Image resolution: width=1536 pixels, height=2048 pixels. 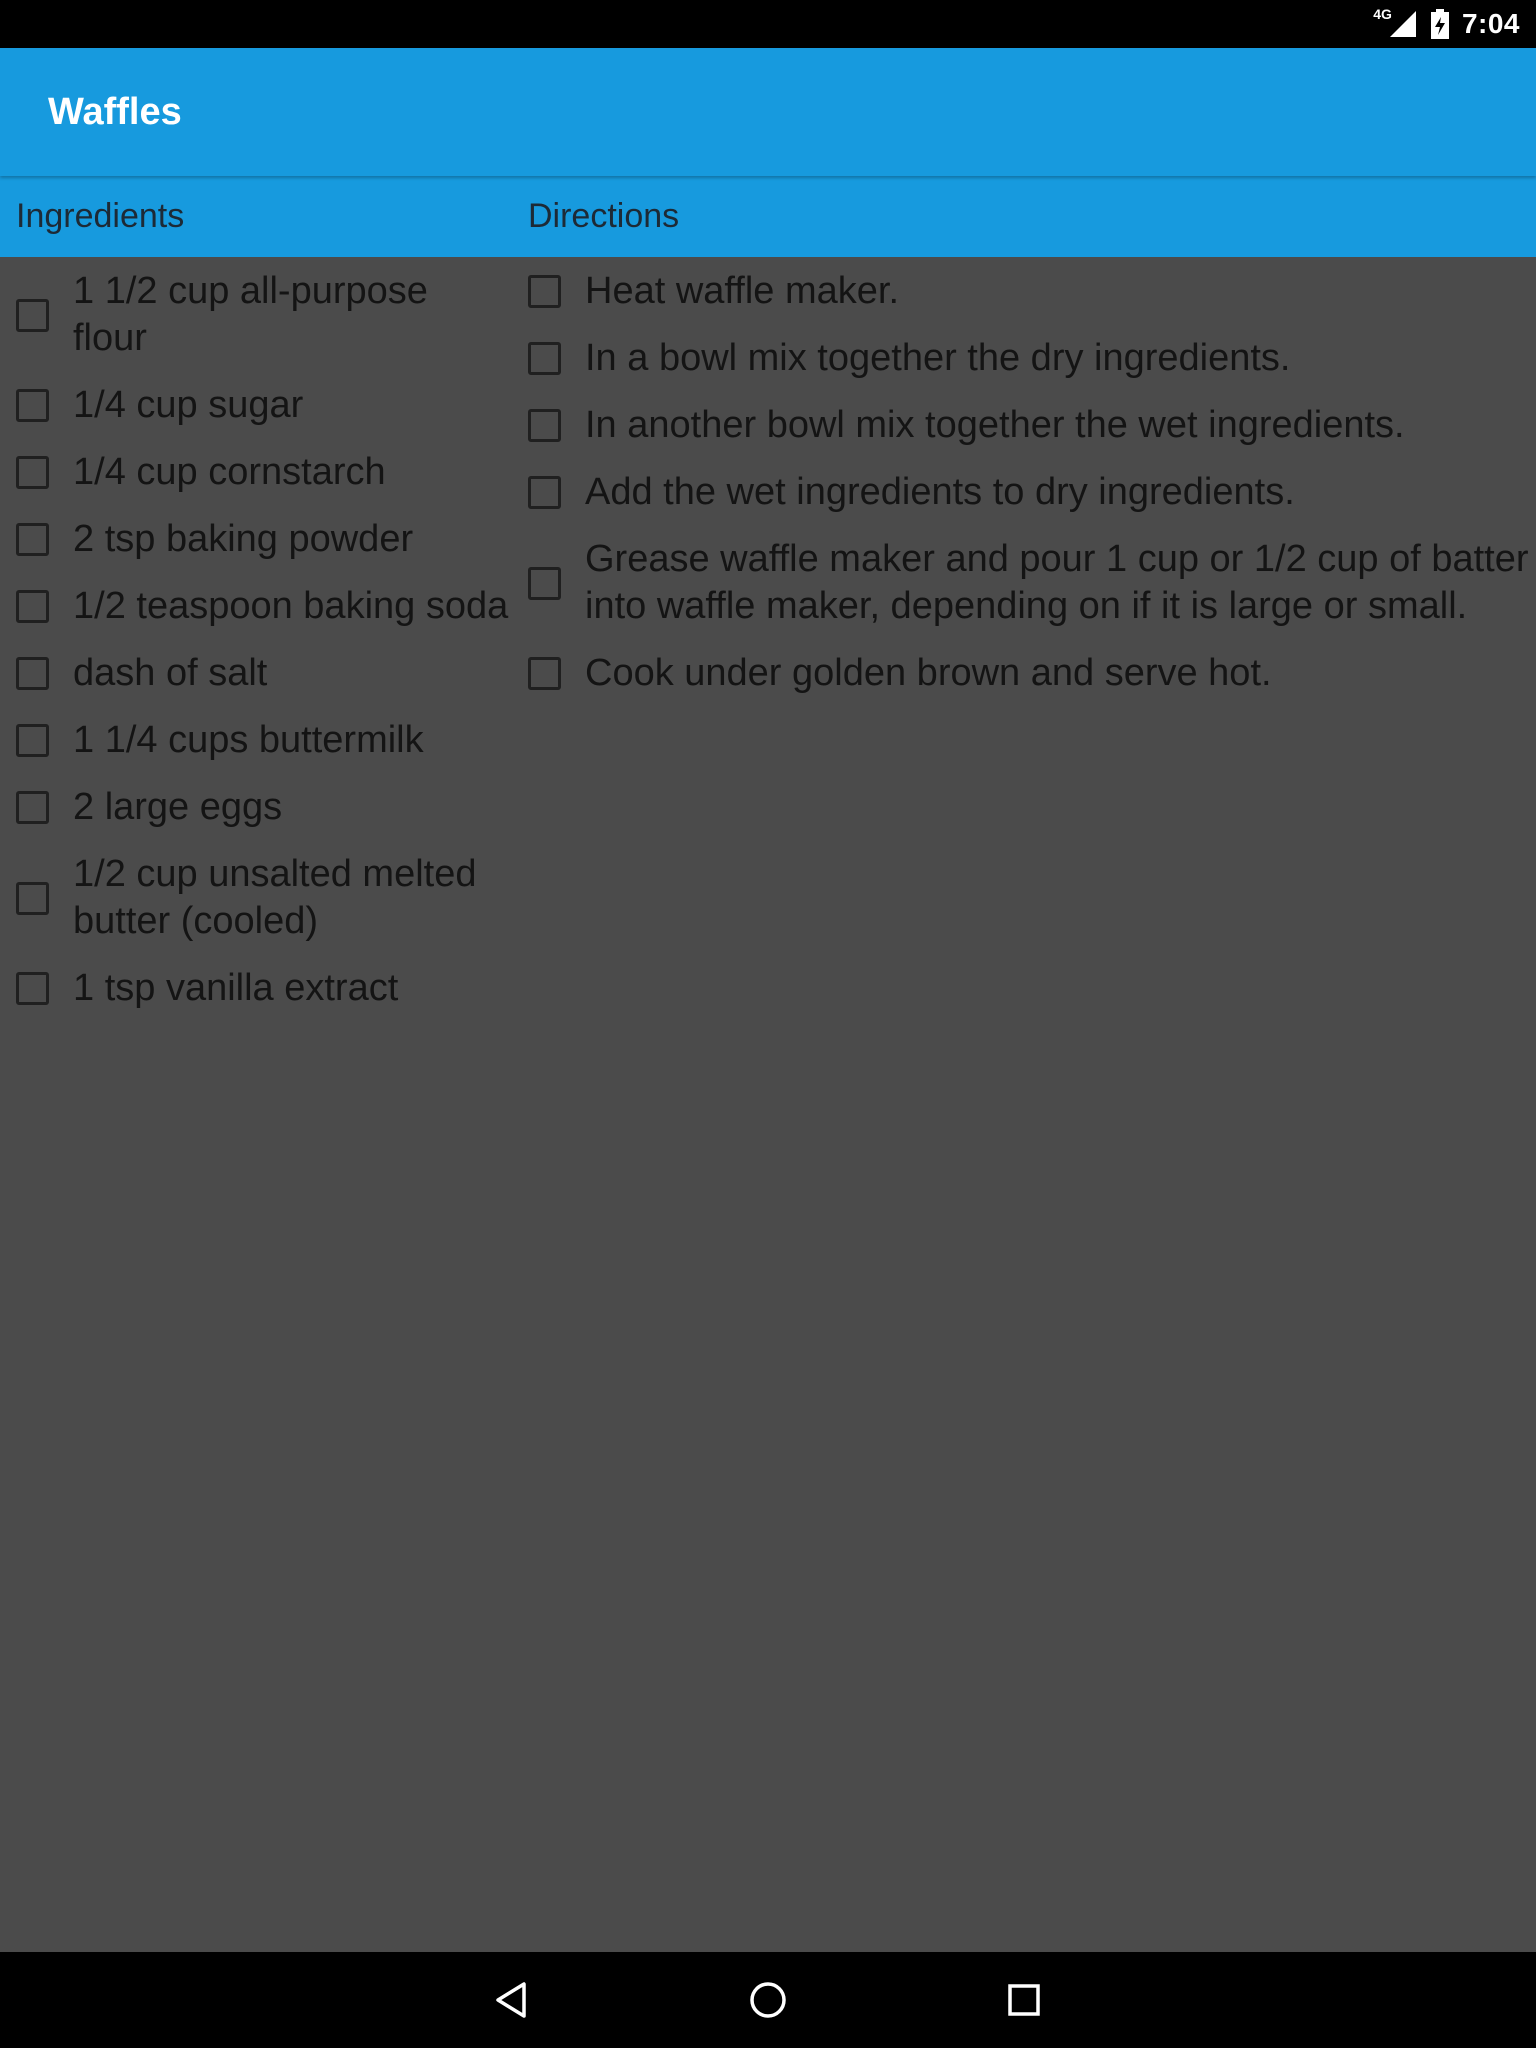 I want to click on status-icons: 4G 7:04, so click(x=1446, y=24).